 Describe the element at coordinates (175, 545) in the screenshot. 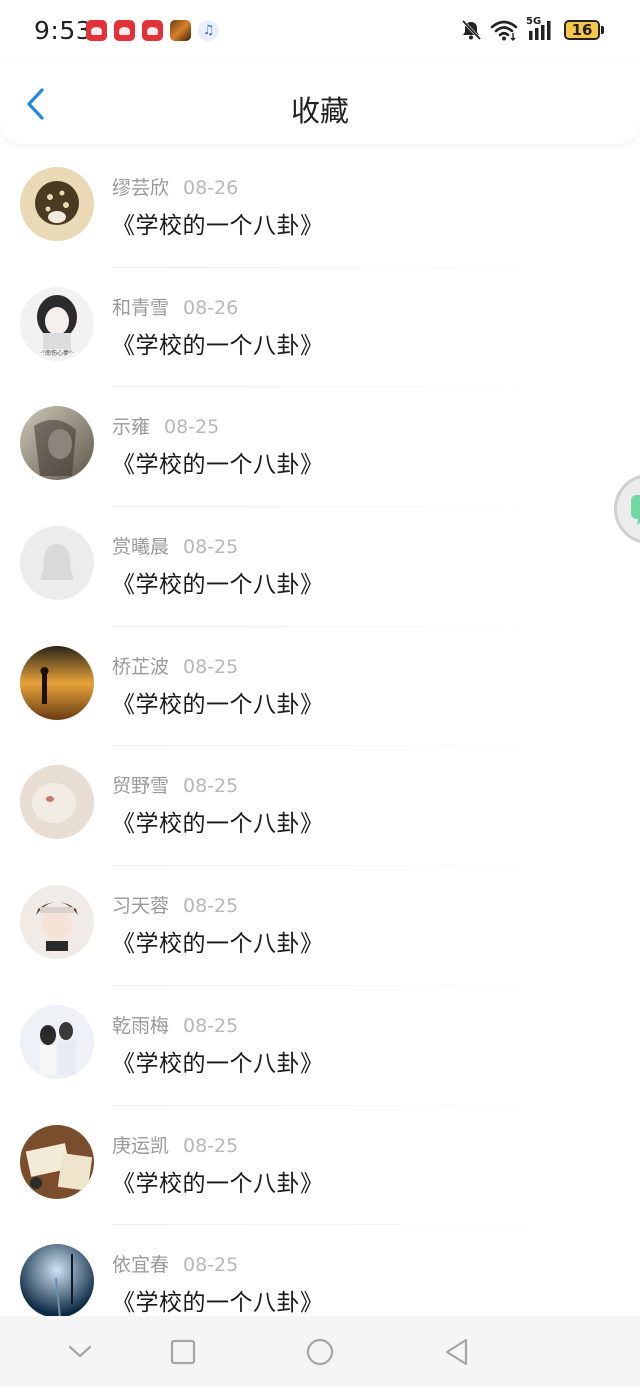

I see `item-meta: 赏曦晨 08-25` at that location.